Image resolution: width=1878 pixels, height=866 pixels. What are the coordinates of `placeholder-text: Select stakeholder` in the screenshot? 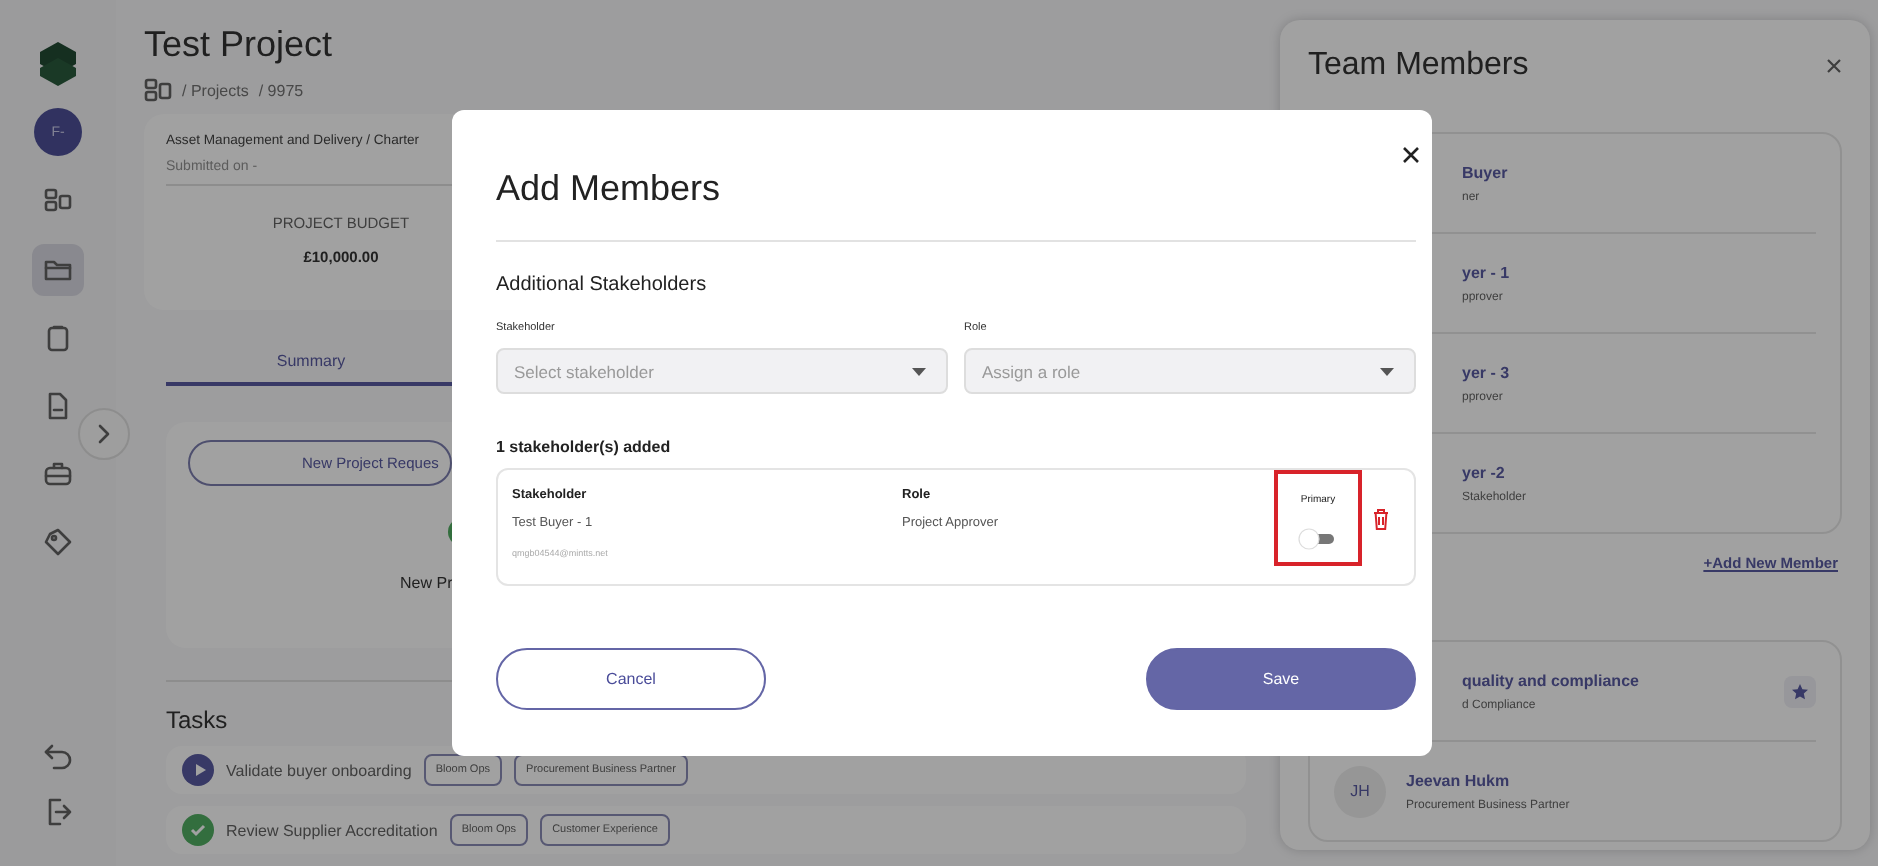 It's located at (584, 371).